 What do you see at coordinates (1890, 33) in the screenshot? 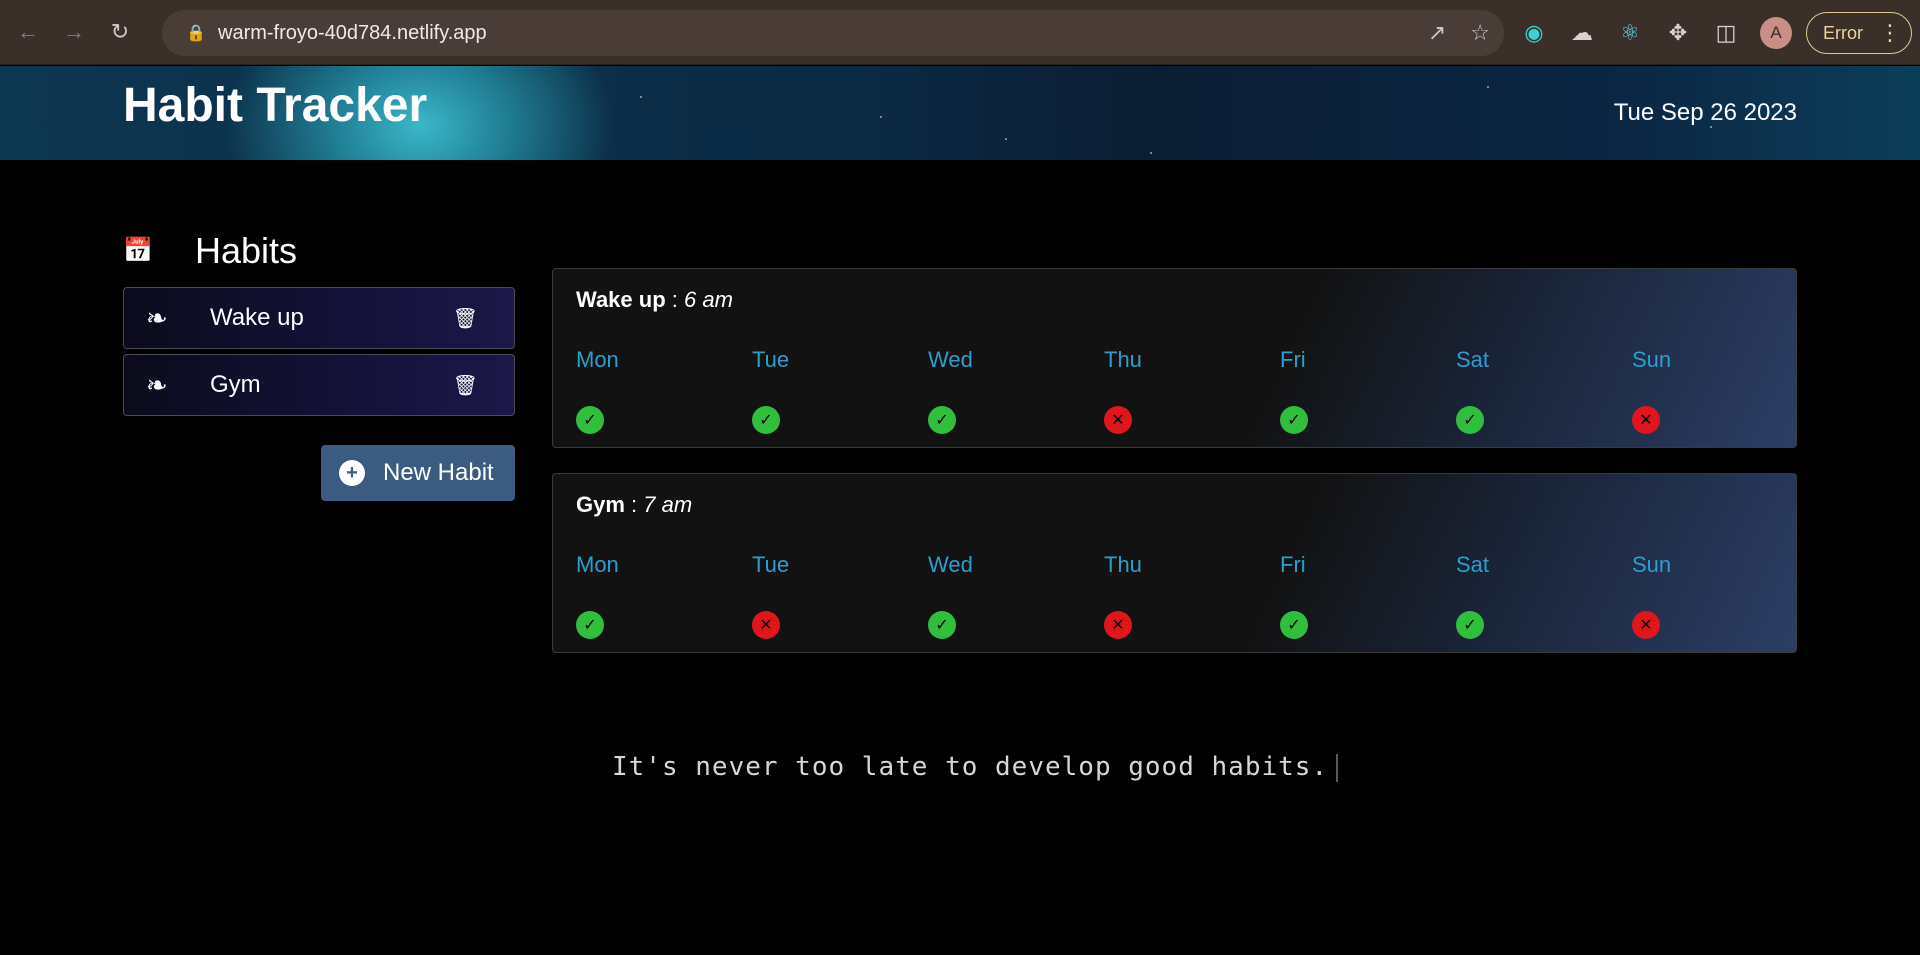
I see `kebab-menu-icon: ⋮` at bounding box center [1890, 33].